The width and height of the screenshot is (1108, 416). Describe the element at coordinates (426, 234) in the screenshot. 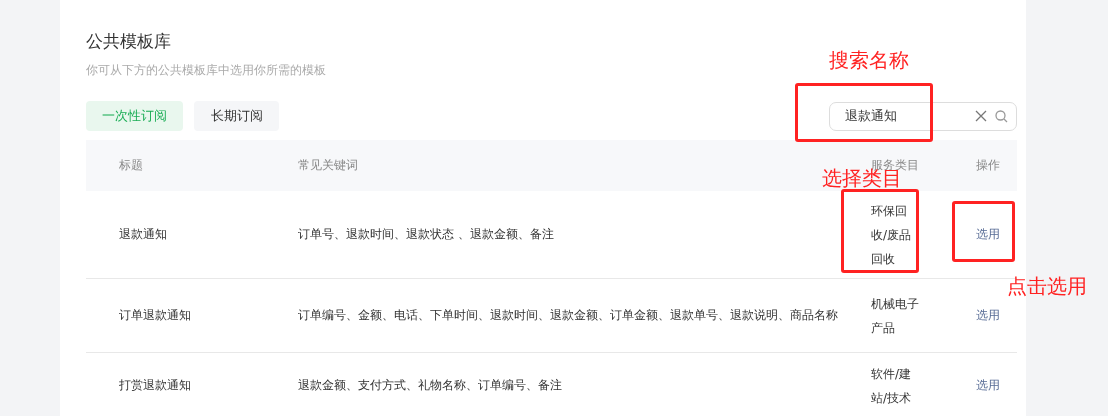

I see `table-cell: 订单号、退款时间、退款状态 、退款金额、备注` at that location.